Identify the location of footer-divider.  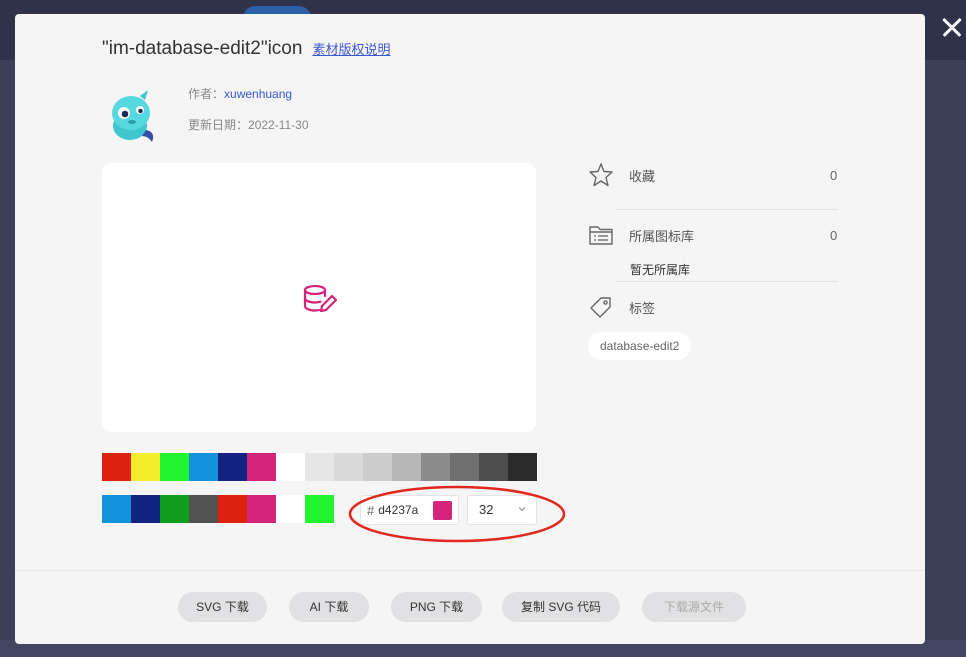
(470, 570).